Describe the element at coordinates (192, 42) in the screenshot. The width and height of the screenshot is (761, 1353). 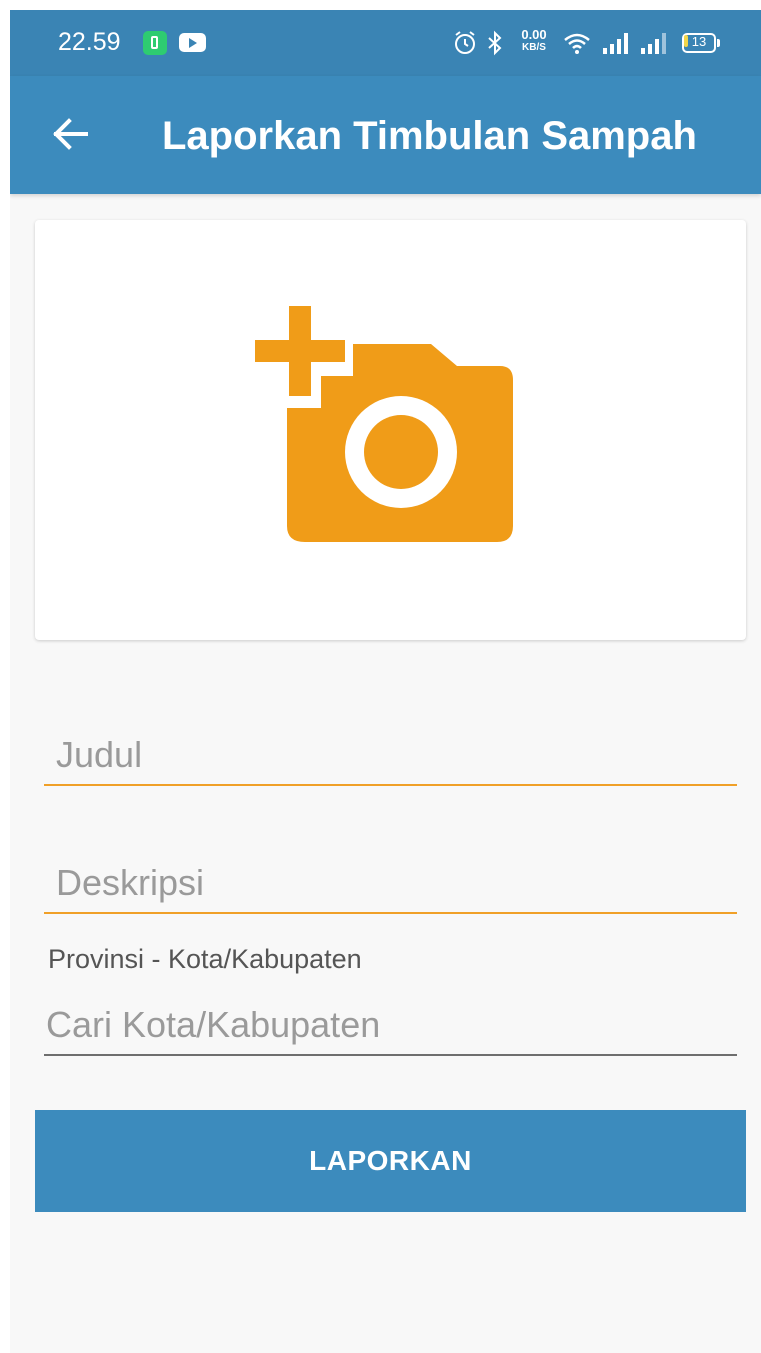
I see `youtube-icon` at that location.